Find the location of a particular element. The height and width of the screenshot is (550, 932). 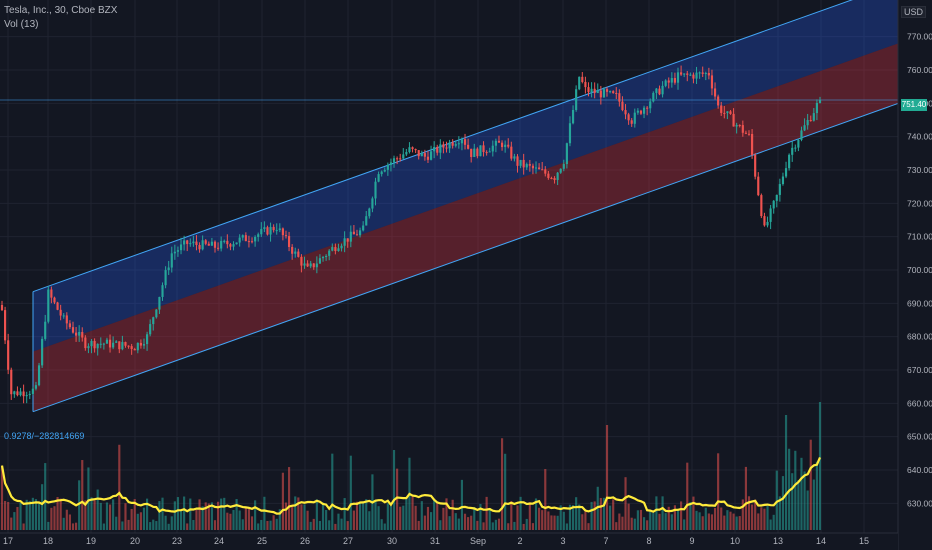

price-tick-label: 630.00 is located at coordinates (919, 503).